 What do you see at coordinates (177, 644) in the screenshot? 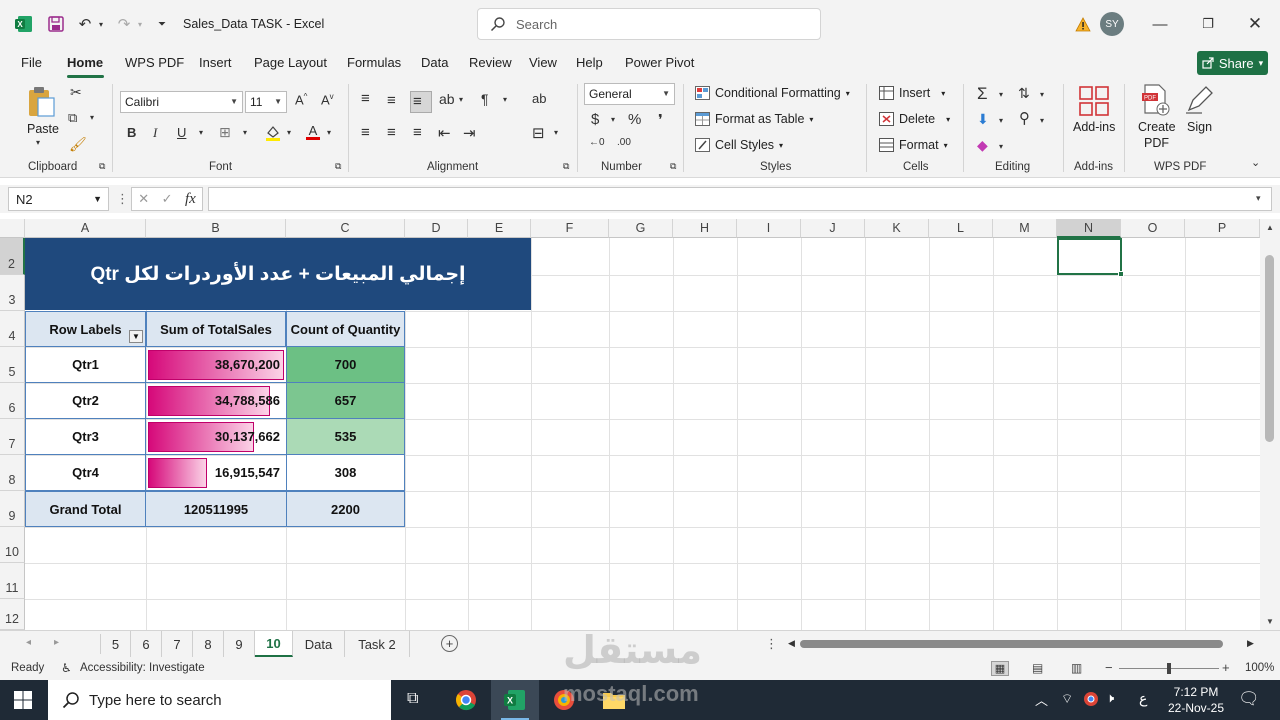
I see `sheet-tab-7: 7` at bounding box center [177, 644].